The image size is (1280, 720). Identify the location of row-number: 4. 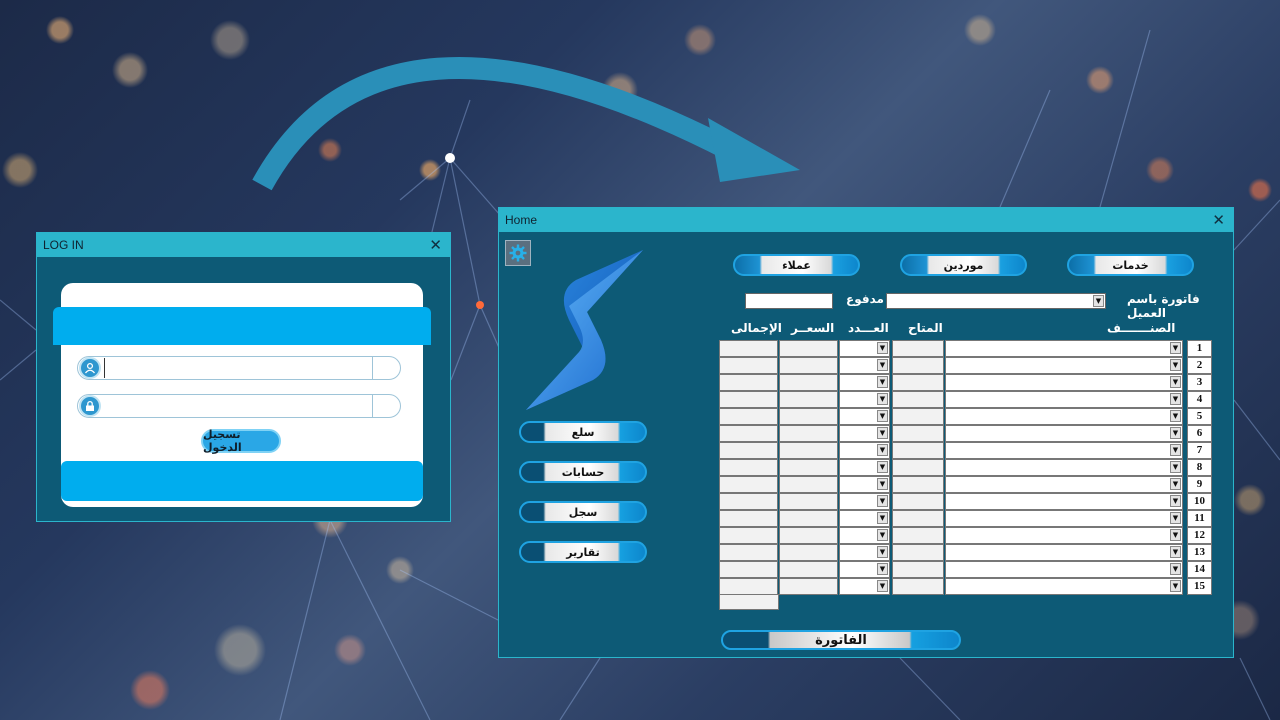
(1199, 399).